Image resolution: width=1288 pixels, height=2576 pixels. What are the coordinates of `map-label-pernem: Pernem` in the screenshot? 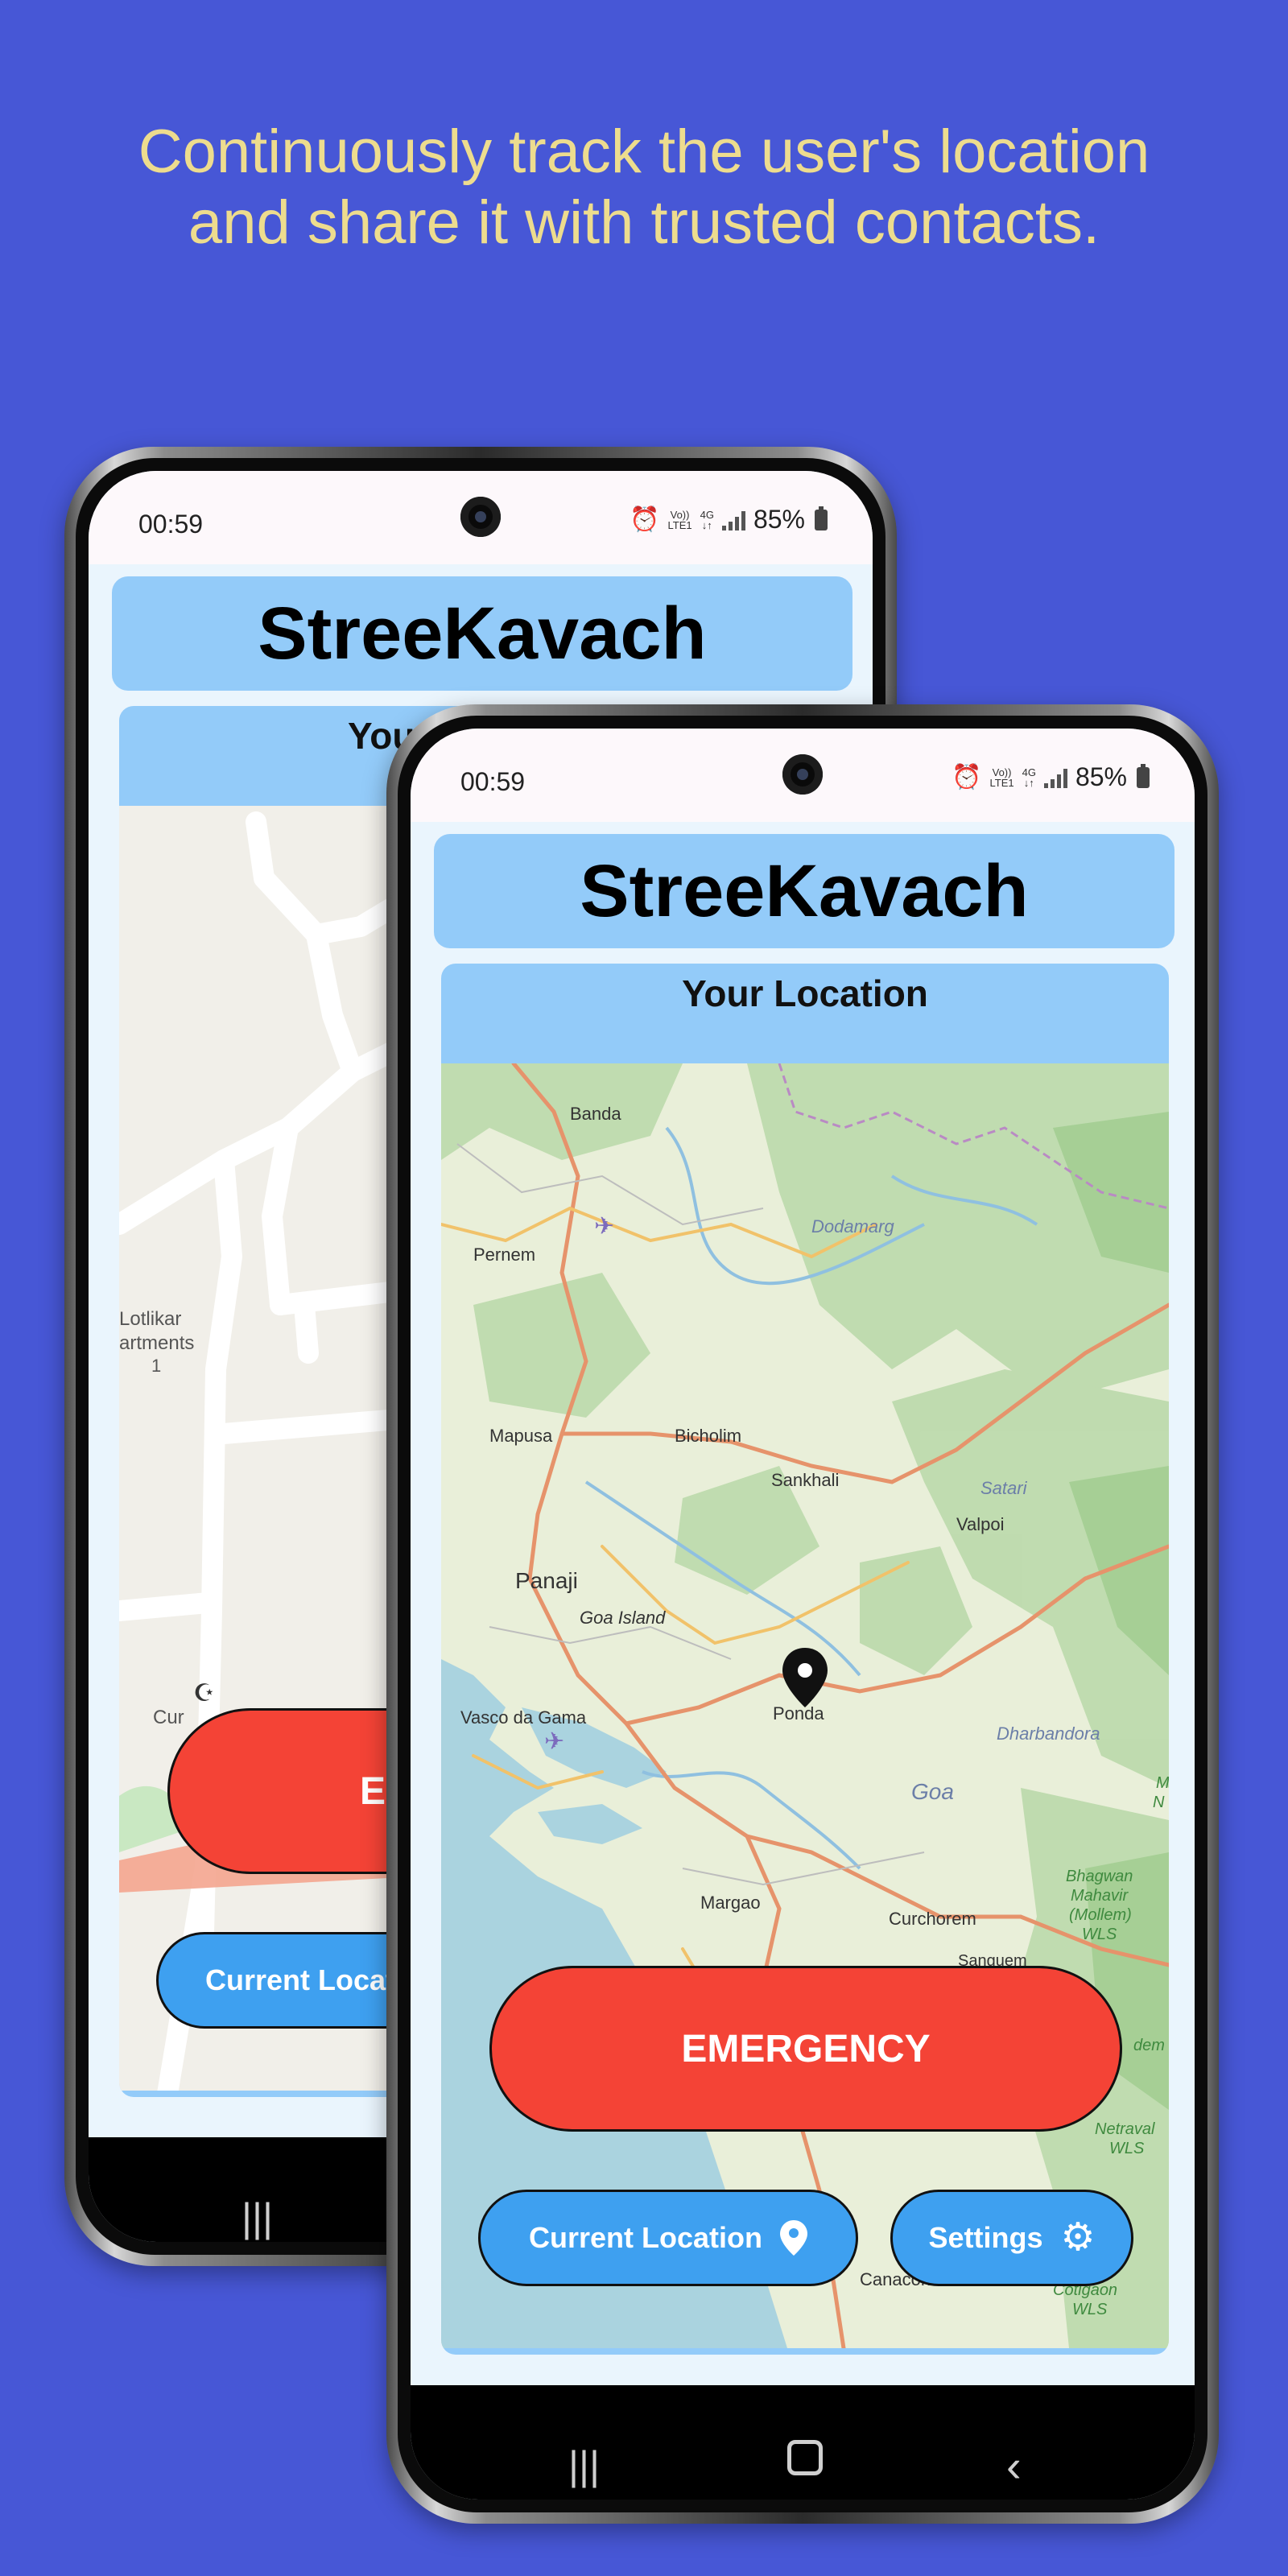 It's located at (504, 1255).